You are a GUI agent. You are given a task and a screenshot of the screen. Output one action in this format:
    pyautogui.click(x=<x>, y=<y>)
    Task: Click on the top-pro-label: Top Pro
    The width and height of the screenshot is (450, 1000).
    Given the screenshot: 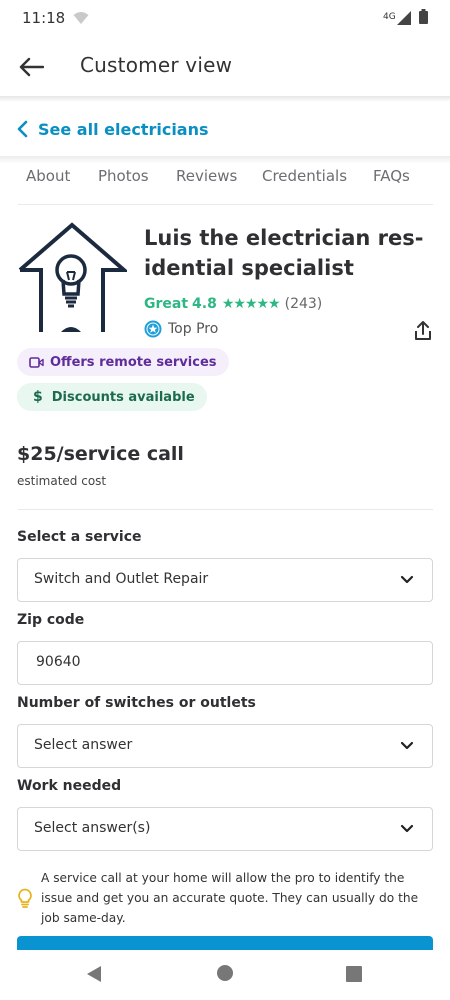 What is the action you would take?
    pyautogui.click(x=193, y=329)
    